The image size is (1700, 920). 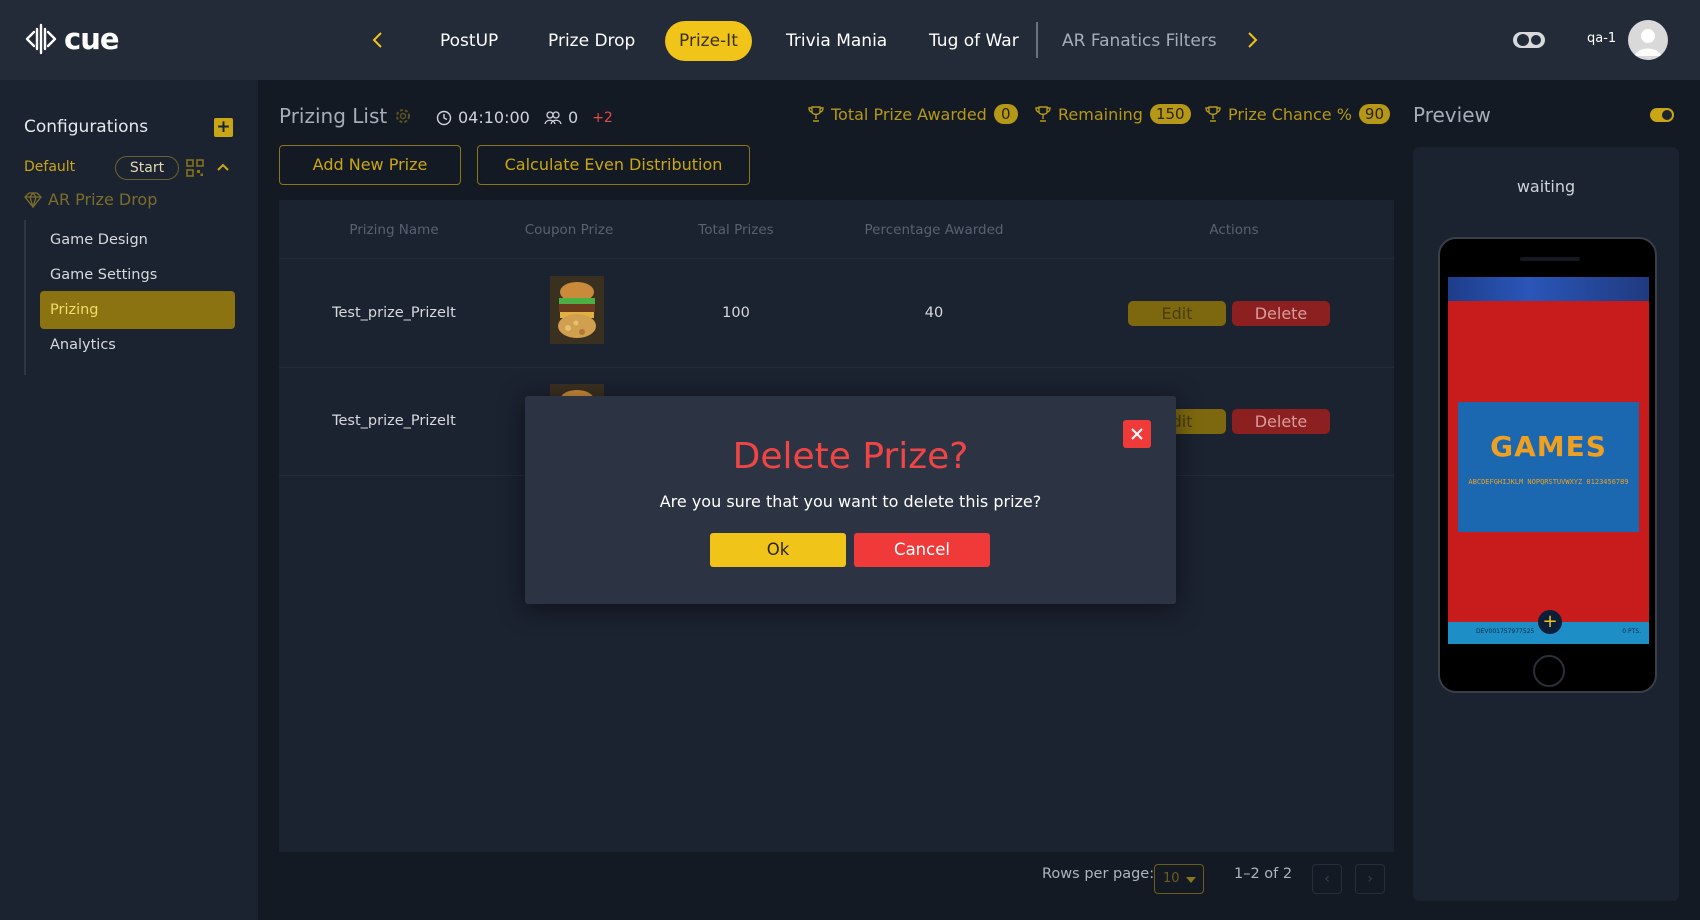 I want to click on phone-home-button, so click(x=1549, y=671).